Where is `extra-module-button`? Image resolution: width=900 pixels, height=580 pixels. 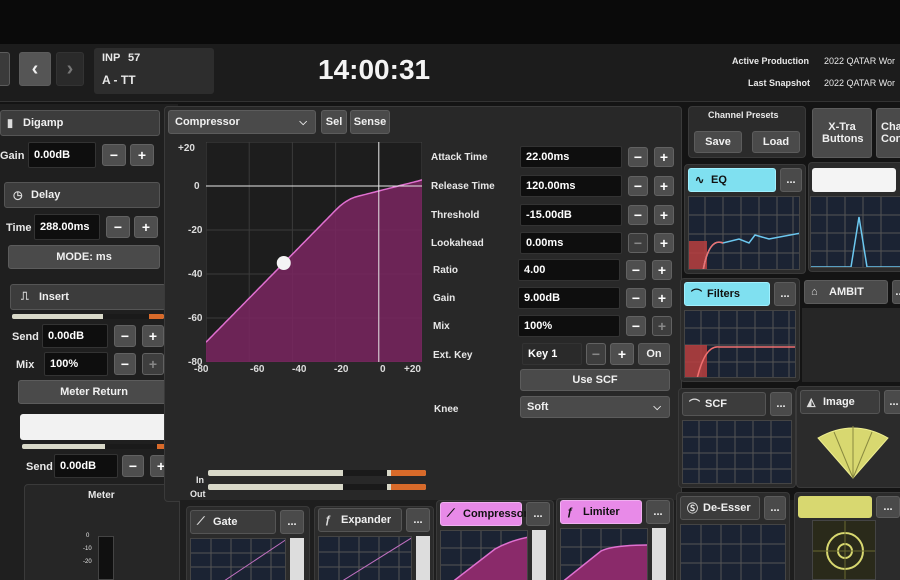
extra-module-button is located at coordinates (835, 507).